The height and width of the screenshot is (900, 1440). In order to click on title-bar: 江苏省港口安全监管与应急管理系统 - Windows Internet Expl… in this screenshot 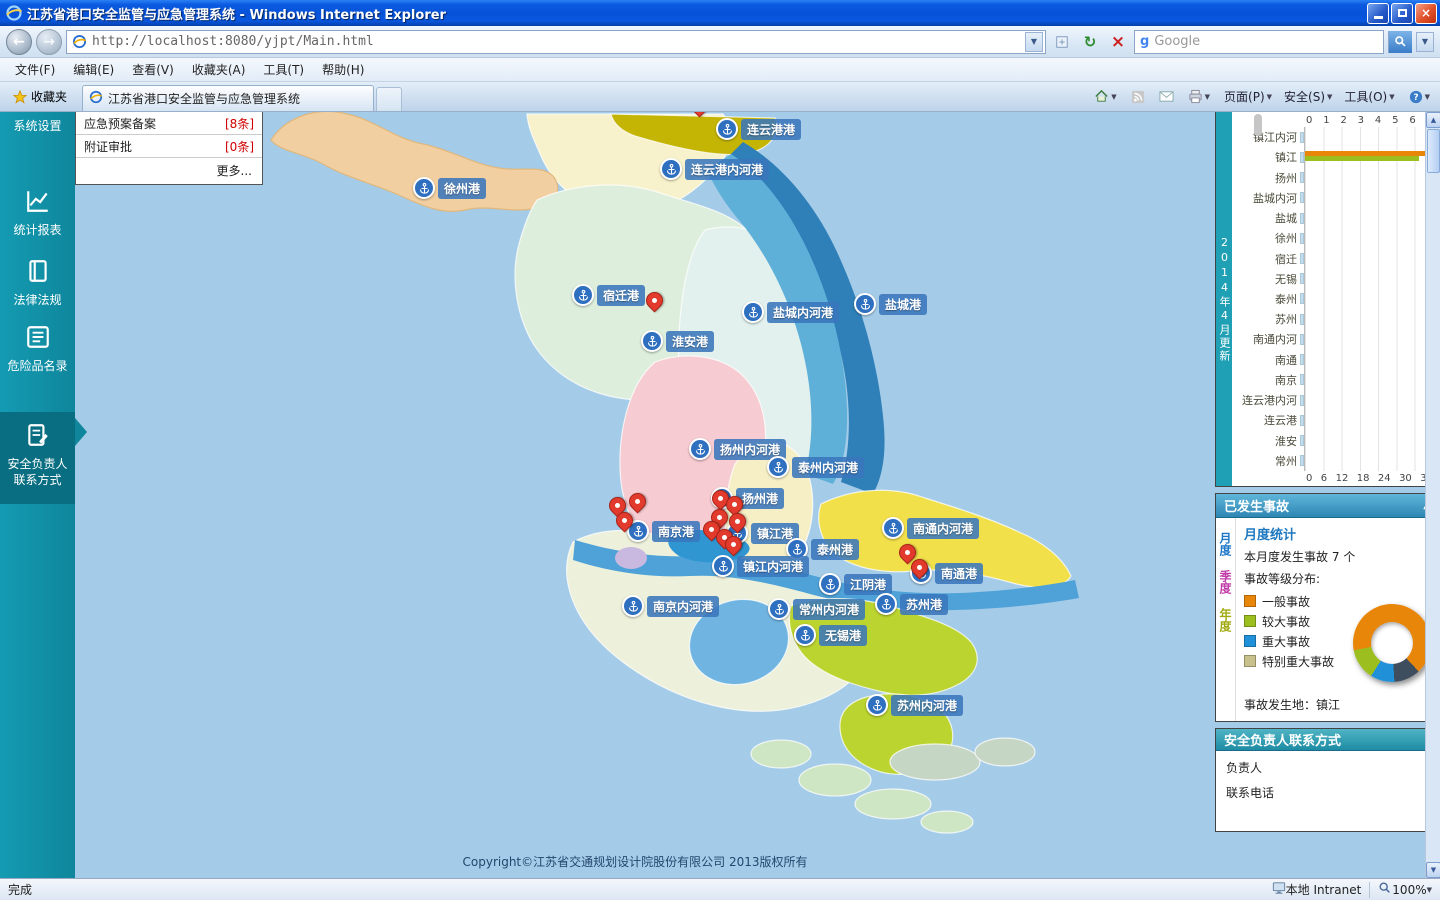, I will do `click(720, 13)`.